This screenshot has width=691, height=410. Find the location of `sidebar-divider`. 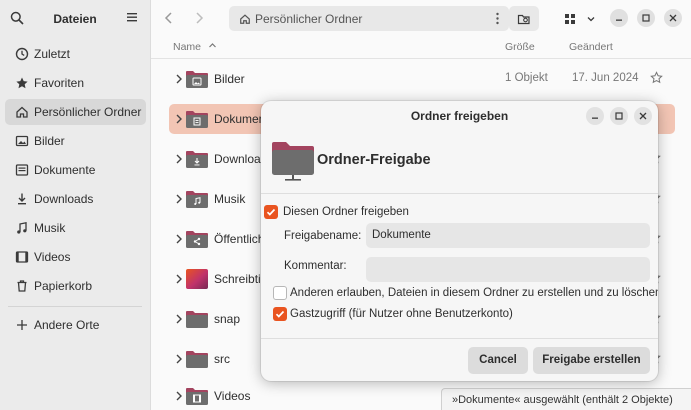

sidebar-divider is located at coordinates (75, 306).